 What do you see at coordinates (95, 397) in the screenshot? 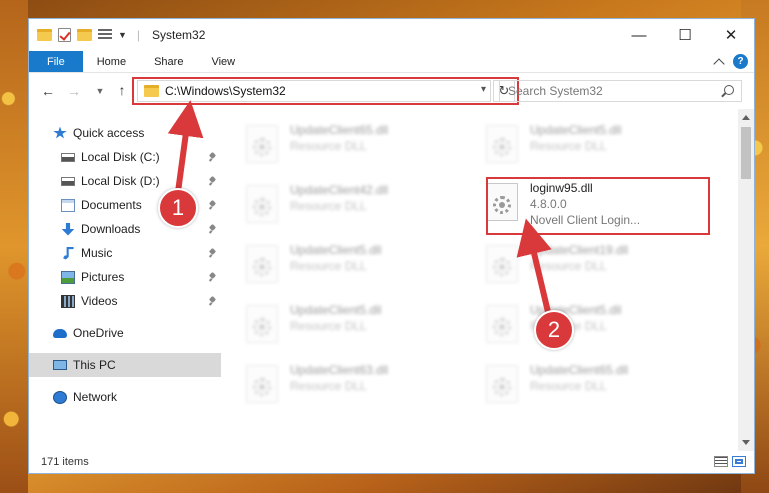
I see `nav-item-label: Network` at bounding box center [95, 397].